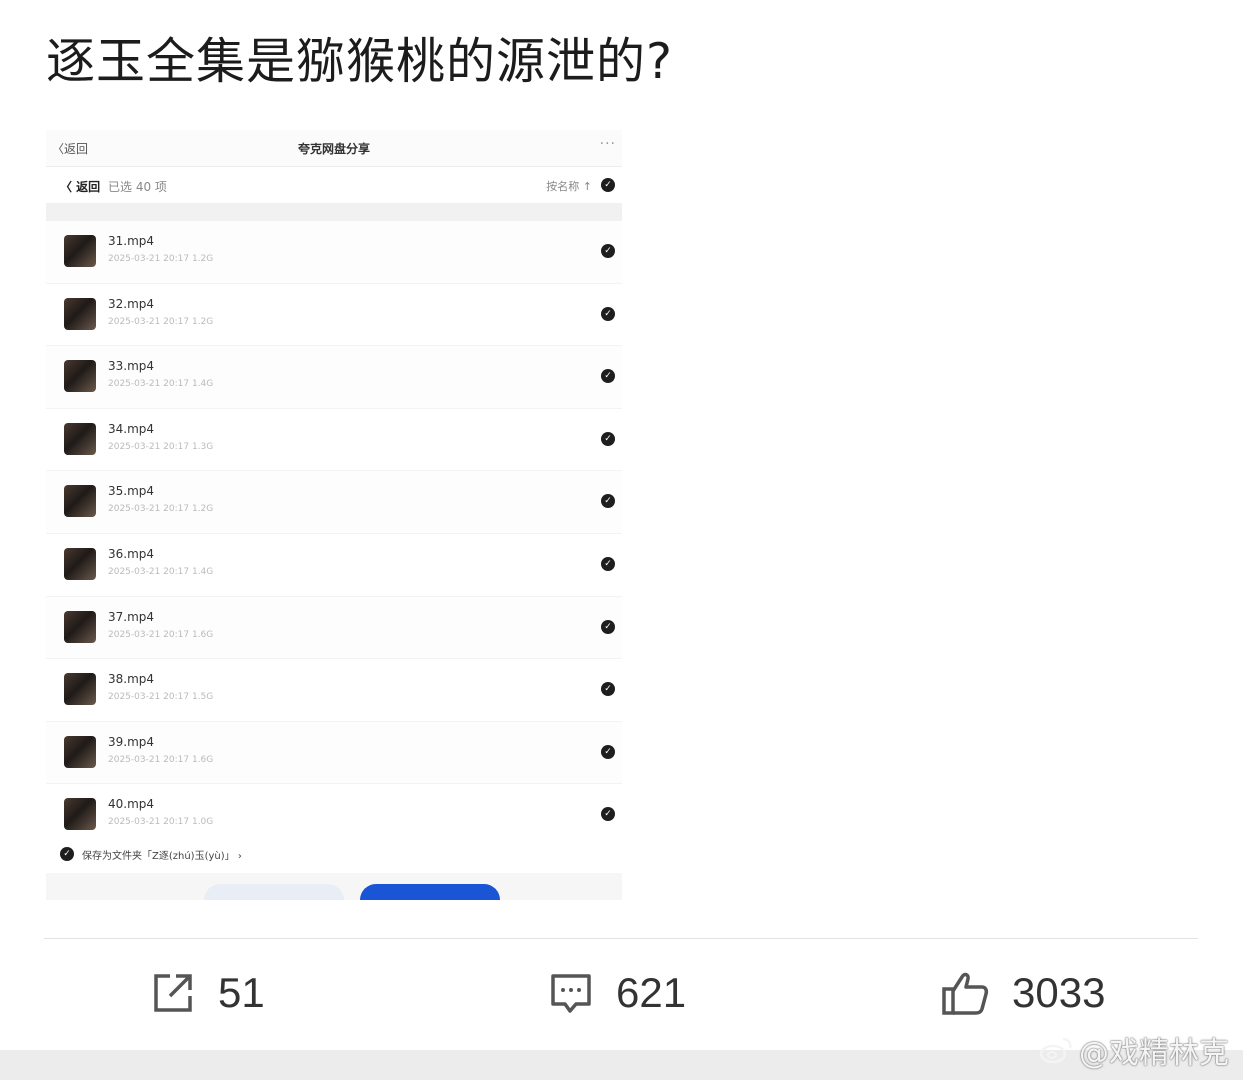 The image size is (1243, 1080). I want to click on share-icon, so click(173, 993).